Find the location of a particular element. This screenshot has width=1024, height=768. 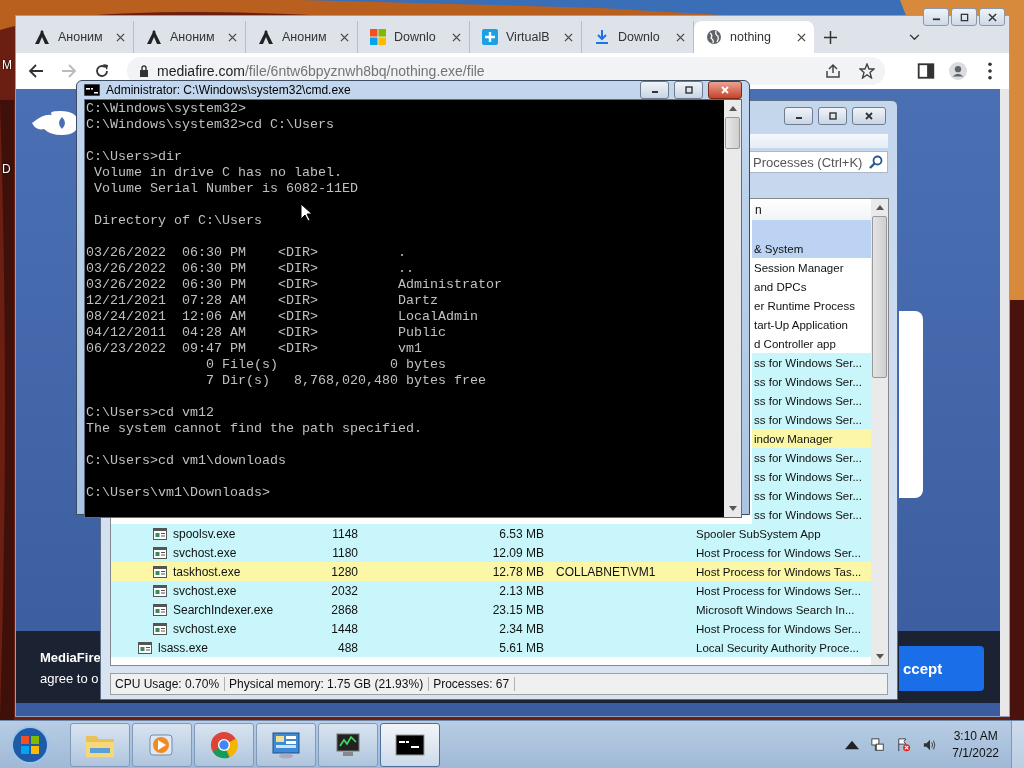

side-panel-icon is located at coordinates (926, 71).